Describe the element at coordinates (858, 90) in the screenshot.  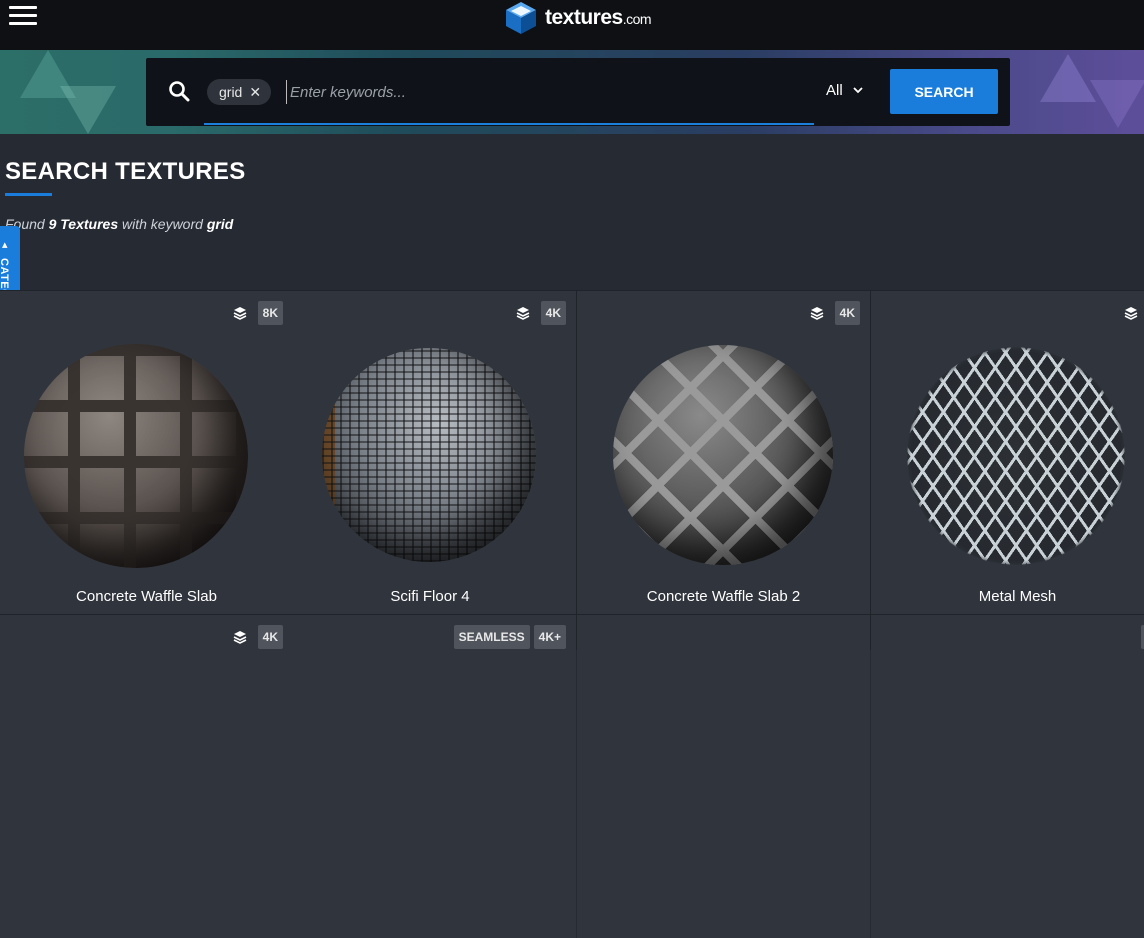
I see `chevron-down-icon` at that location.